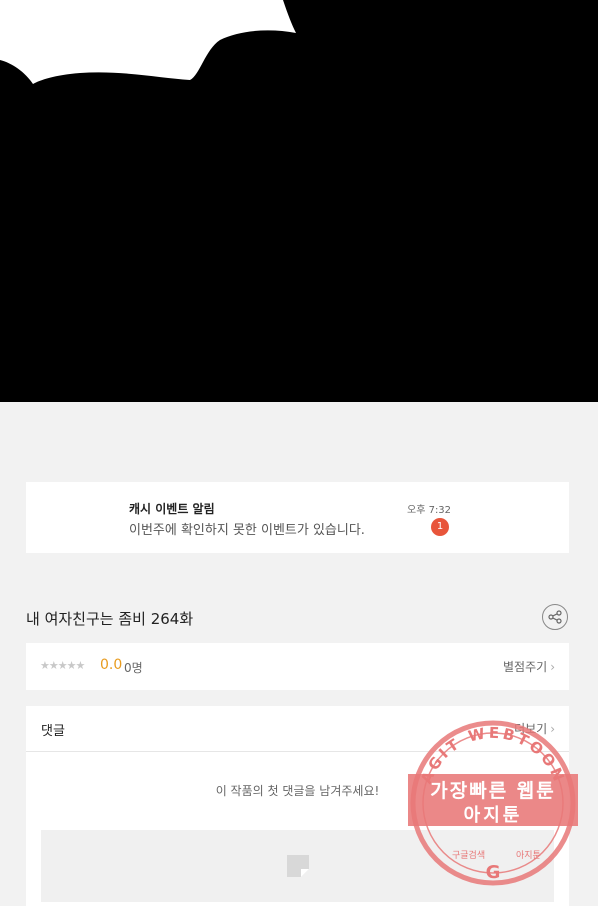 This screenshot has width=598, height=906. I want to click on comic-artwork, so click(148, 42).